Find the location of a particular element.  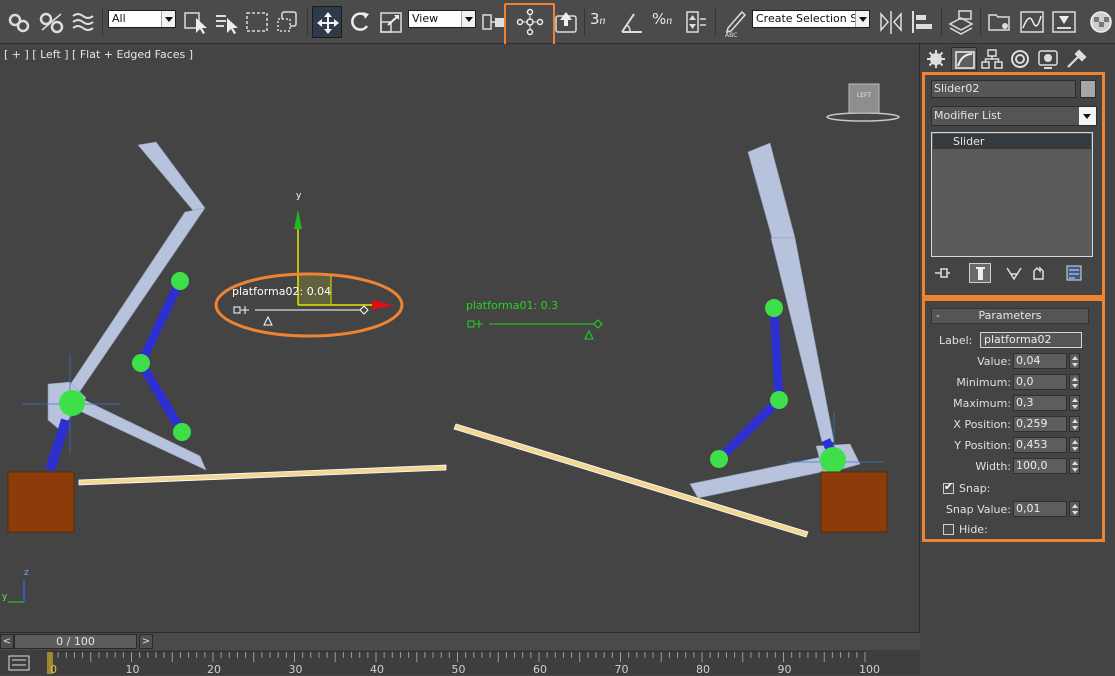

snap-checkbox: ✔ is located at coordinates (948, 487).